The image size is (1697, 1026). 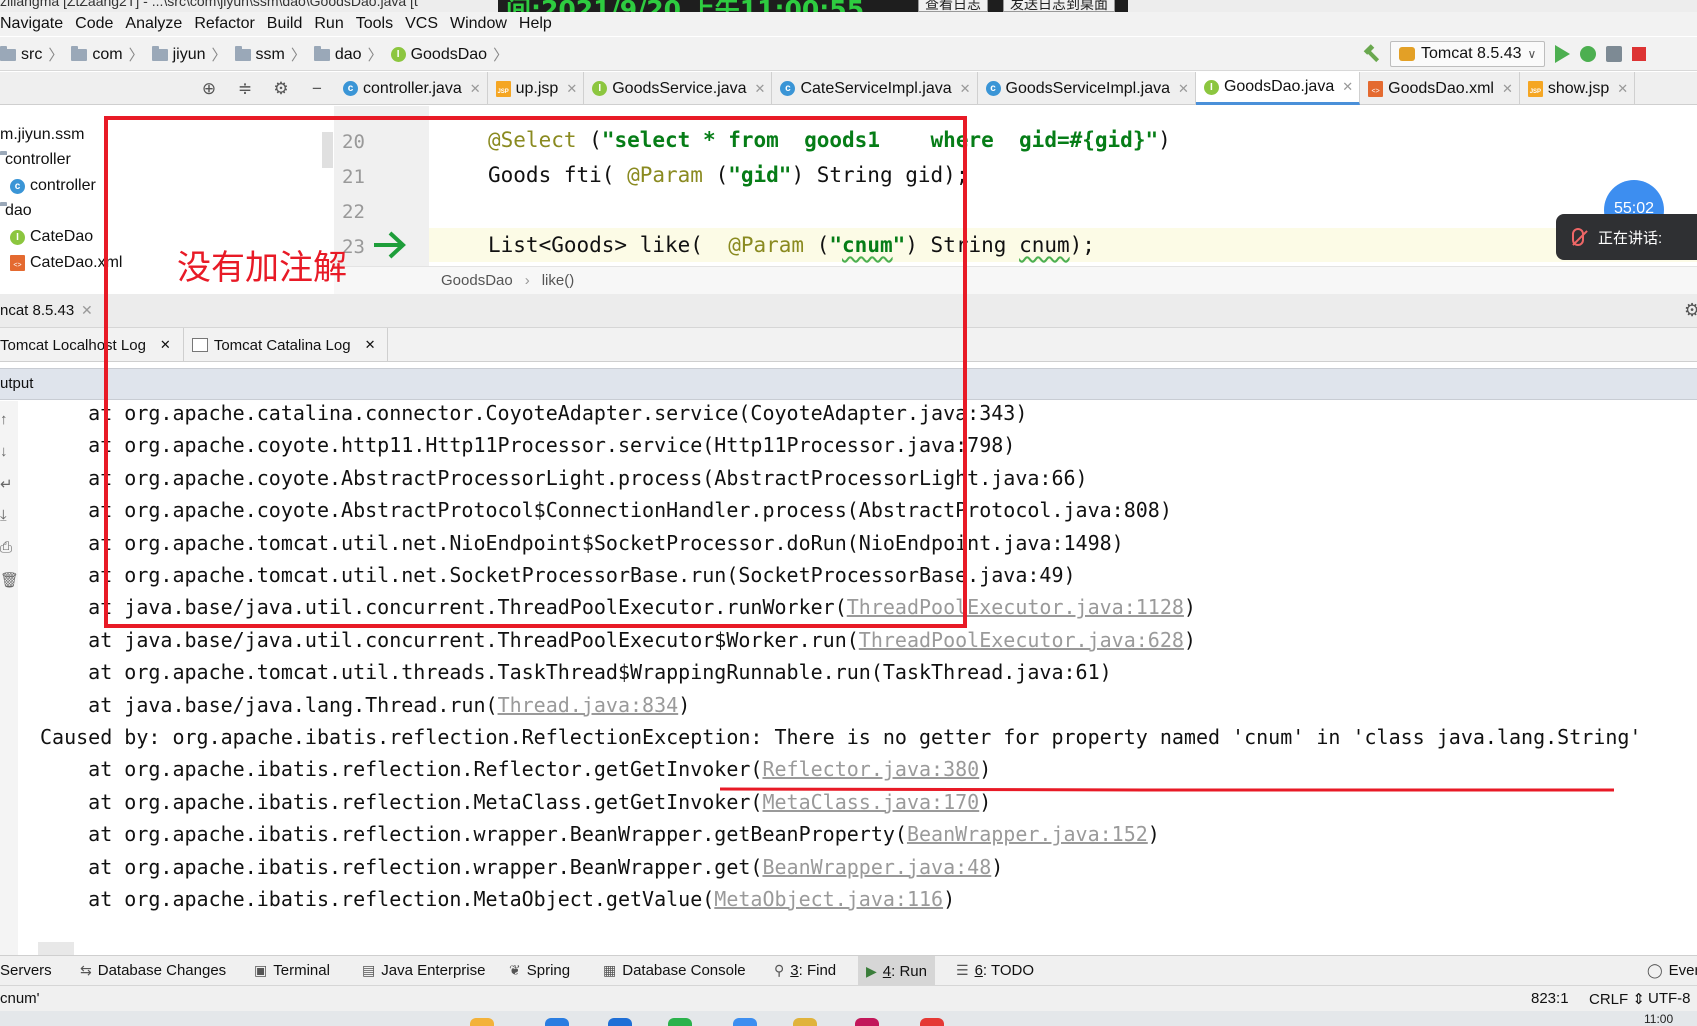 I want to click on menu-code: Code, so click(x=94, y=24).